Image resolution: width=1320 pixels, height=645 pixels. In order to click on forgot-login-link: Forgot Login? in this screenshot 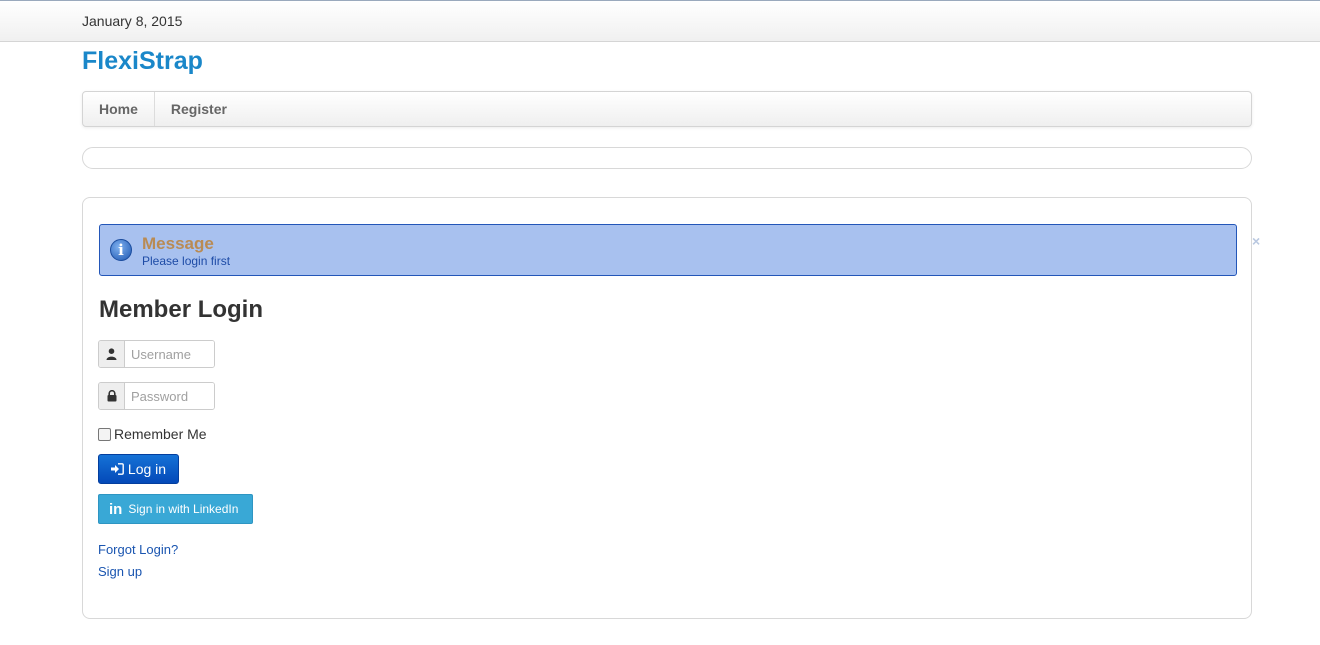, I will do `click(138, 549)`.